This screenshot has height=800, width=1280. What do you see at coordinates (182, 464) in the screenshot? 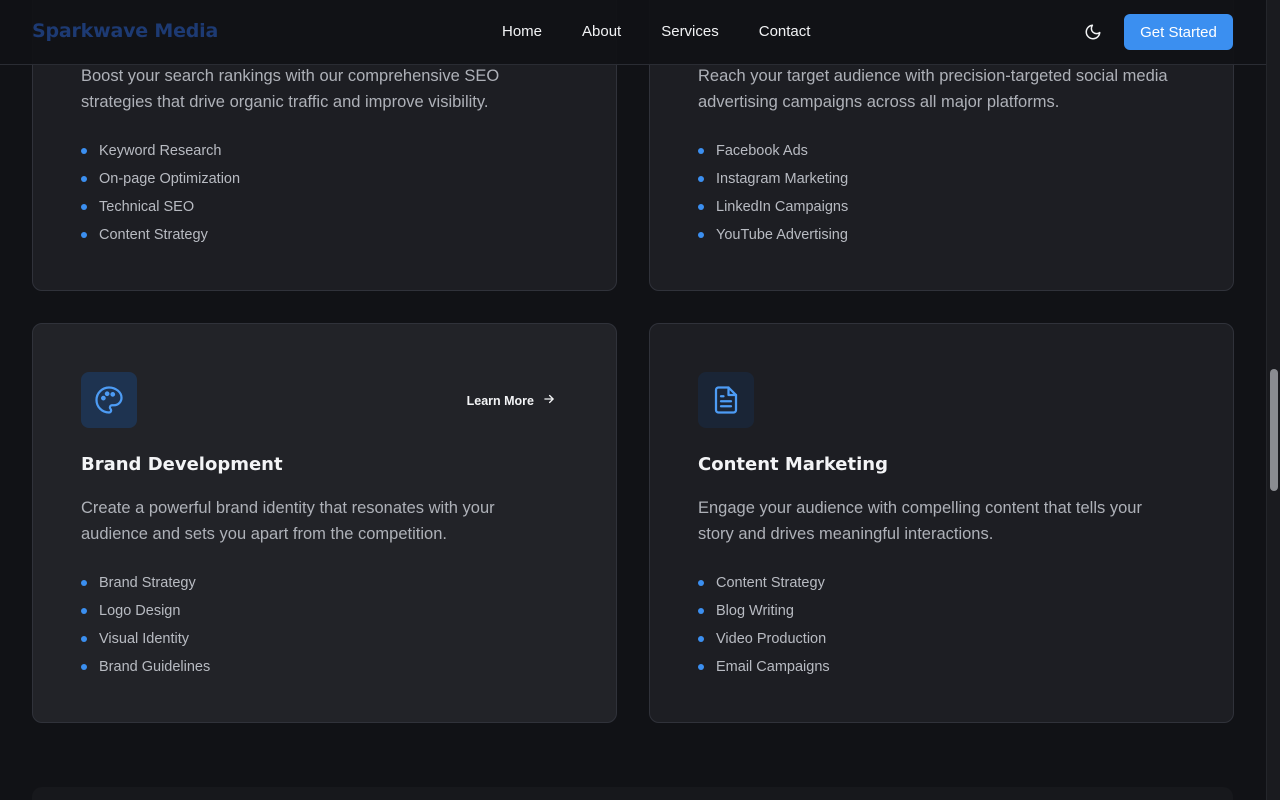
I see `card-title: Brand Development` at bounding box center [182, 464].